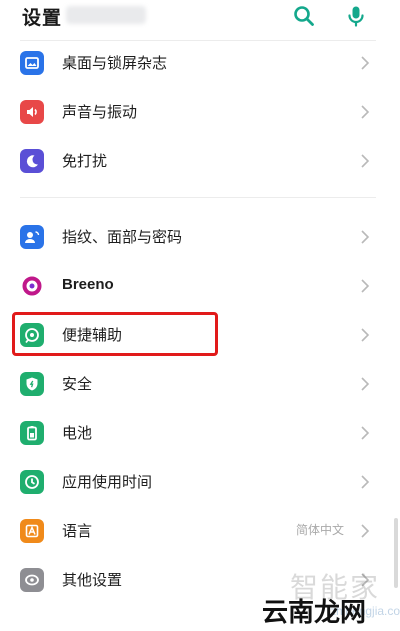 Image resolution: width=400 pixels, height=631 pixels. What do you see at coordinates (32, 161) in the screenshot?
I see `moon-icon` at bounding box center [32, 161].